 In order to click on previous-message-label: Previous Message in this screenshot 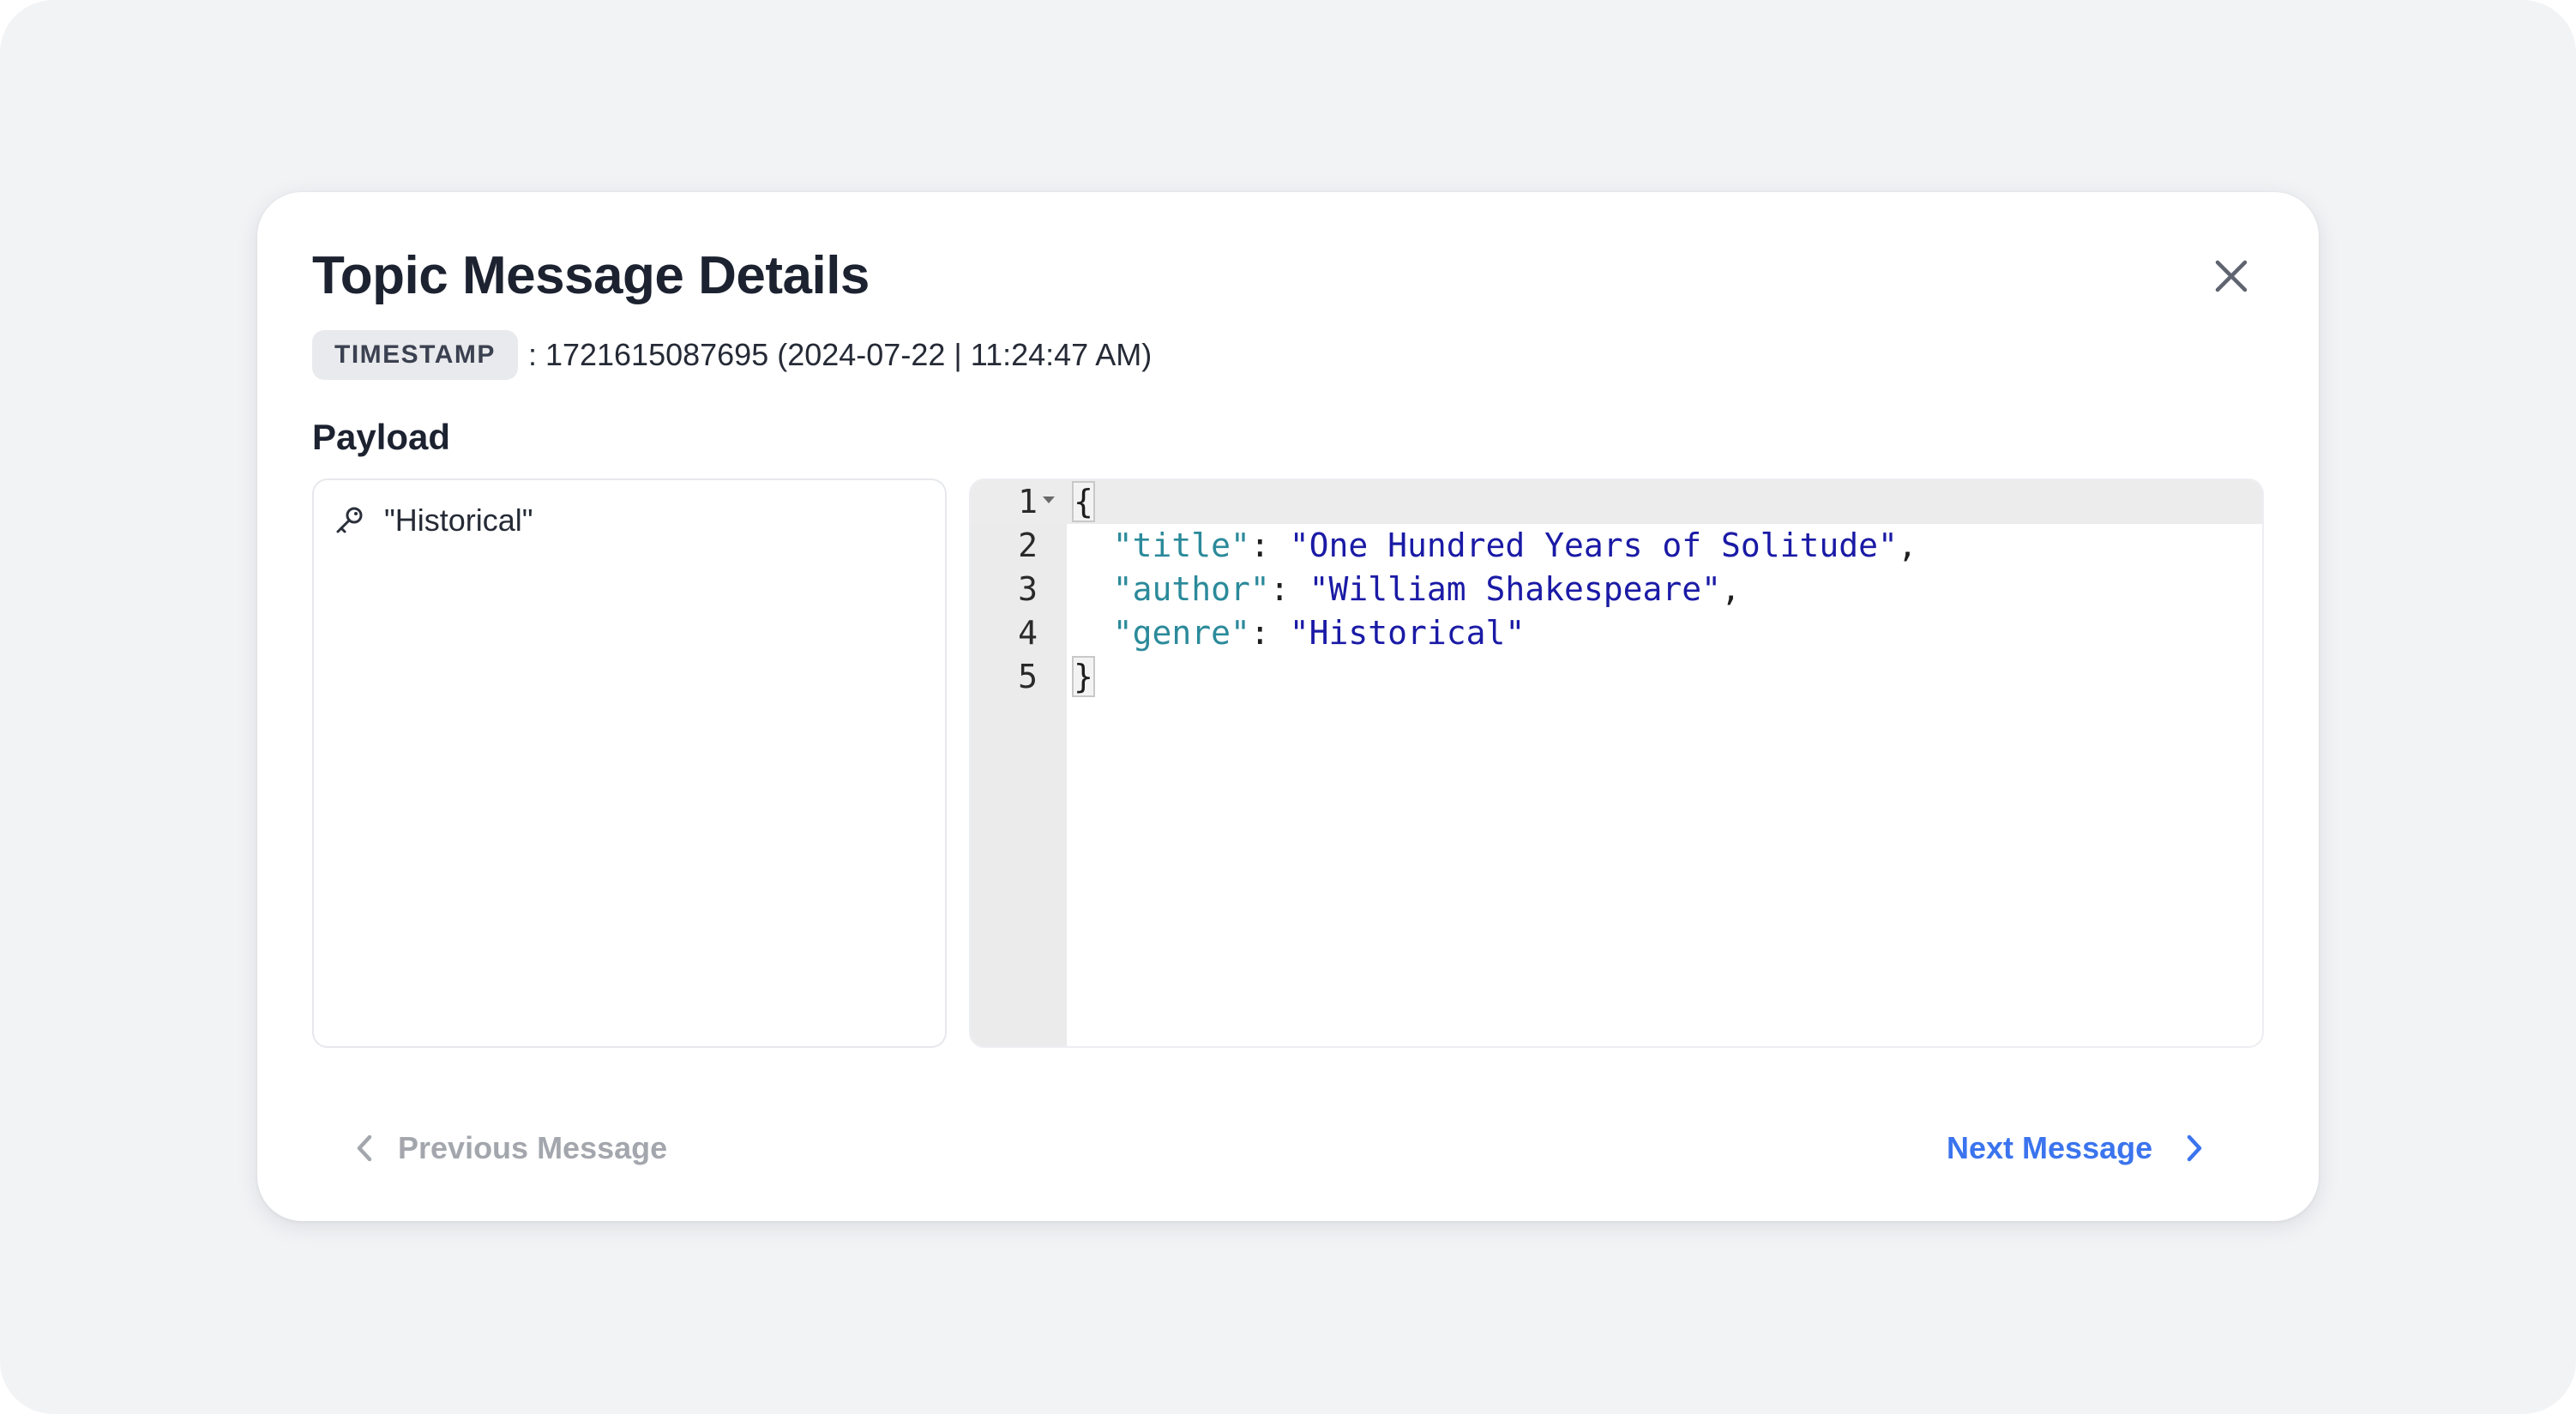, I will do `click(533, 1147)`.